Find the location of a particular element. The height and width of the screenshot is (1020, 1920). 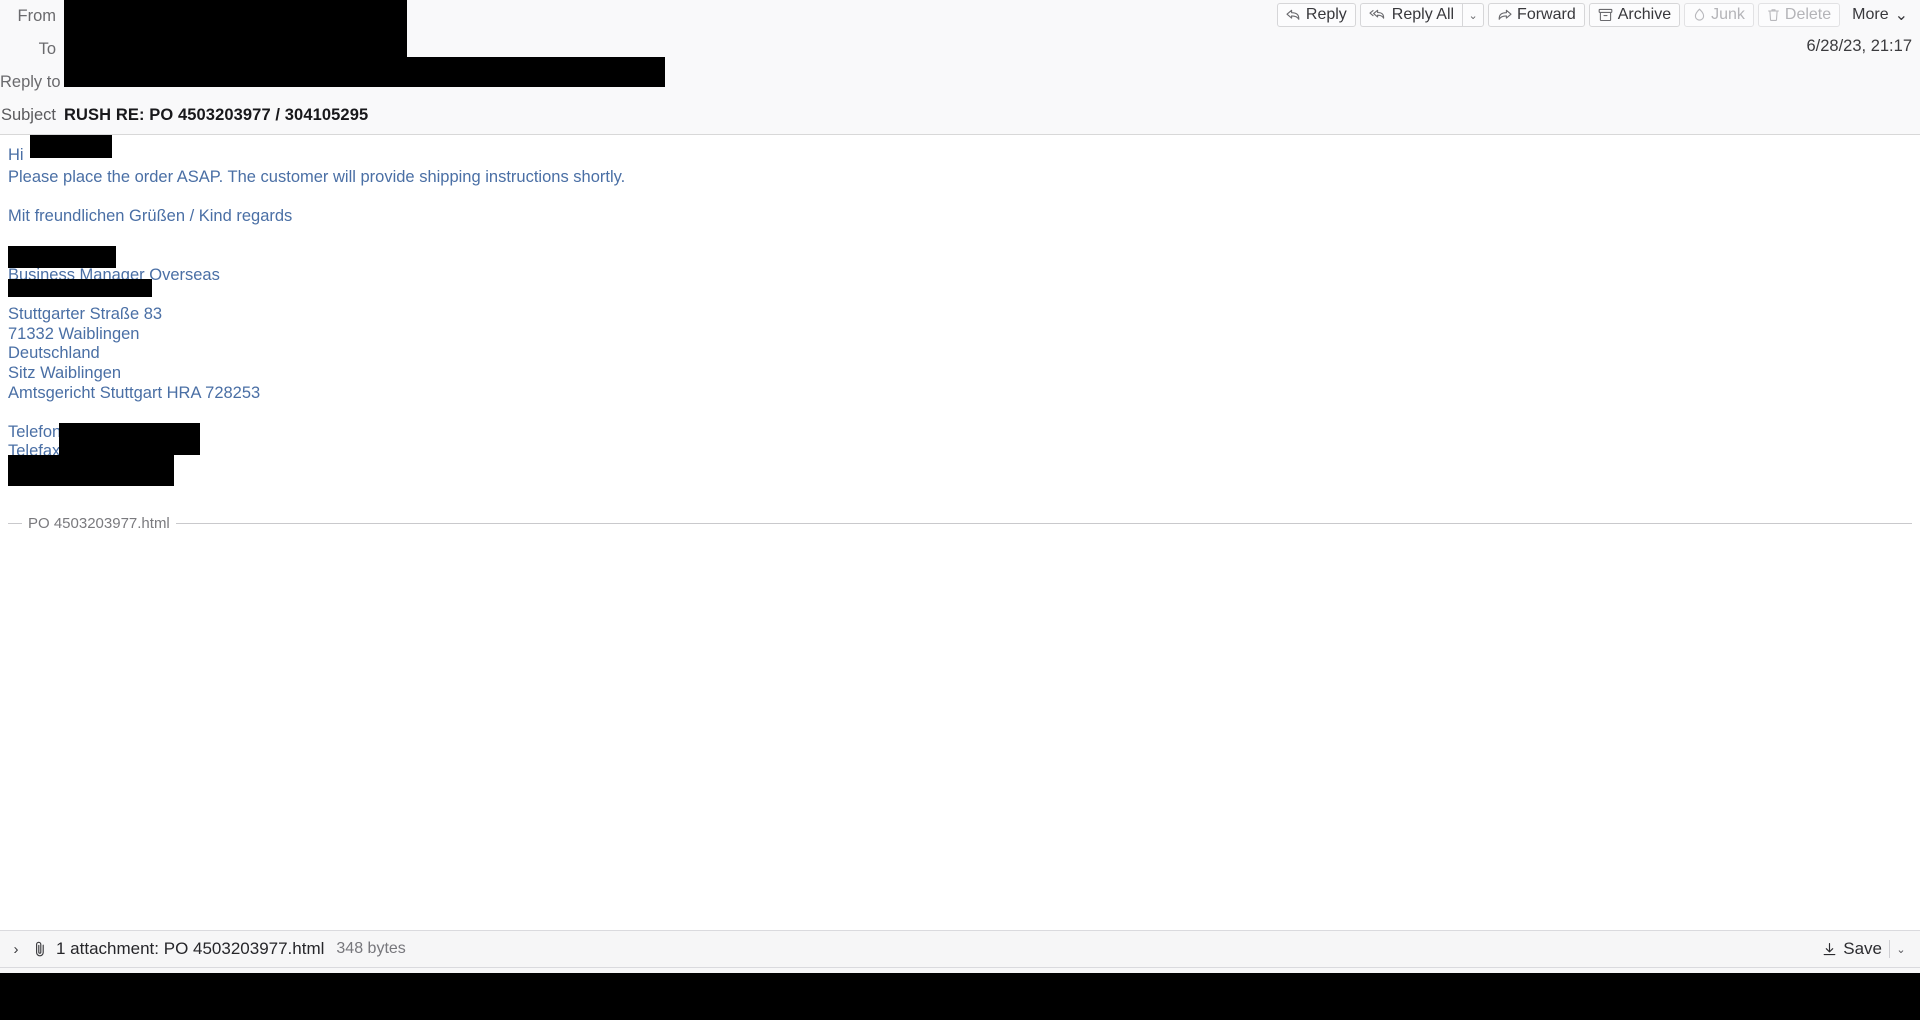

save-label: Save is located at coordinates (1862, 948).